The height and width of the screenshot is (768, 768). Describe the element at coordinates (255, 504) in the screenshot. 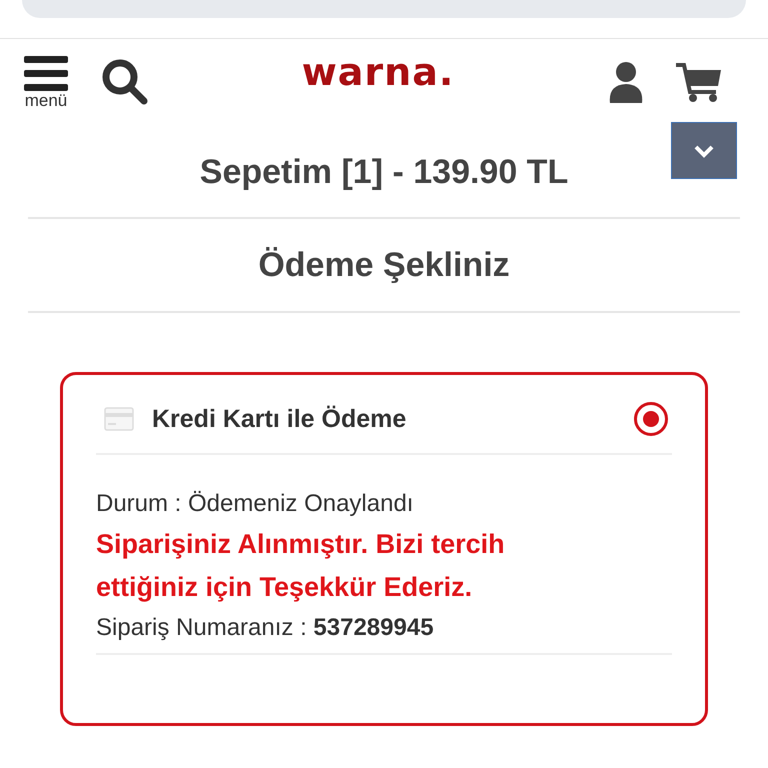

I see `payment-status: Durum : Ödemeniz Onaylandı` at that location.